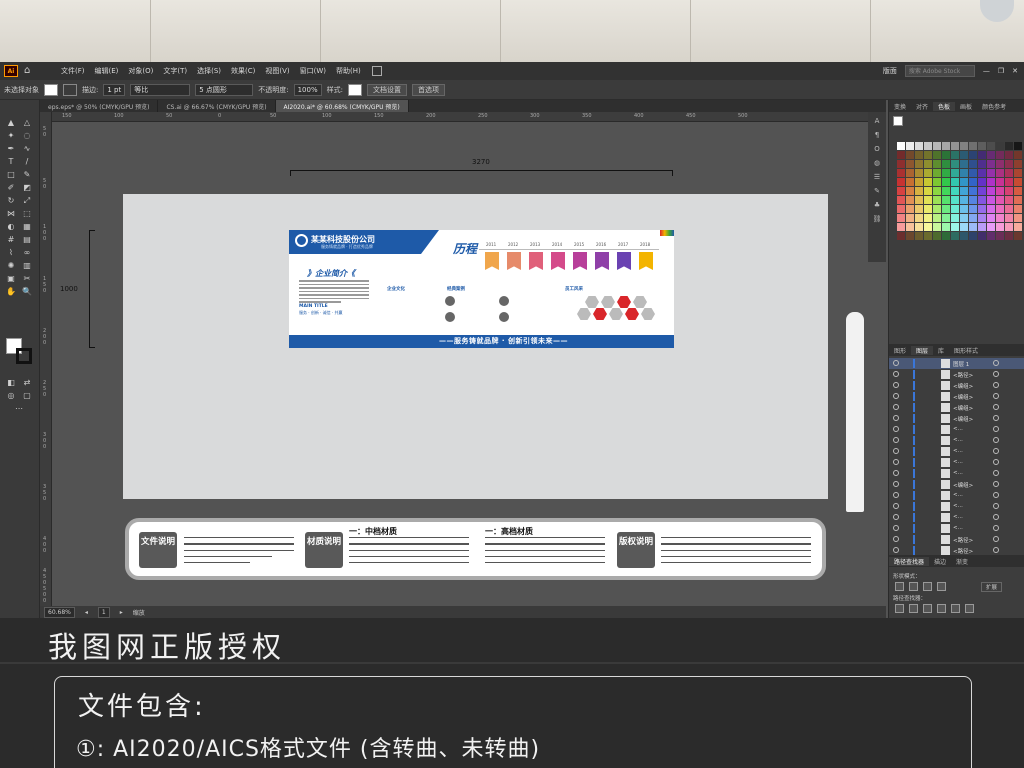 Image resolution: width=1024 pixels, height=768 pixels. I want to click on intersect-icon, so click(927, 586).